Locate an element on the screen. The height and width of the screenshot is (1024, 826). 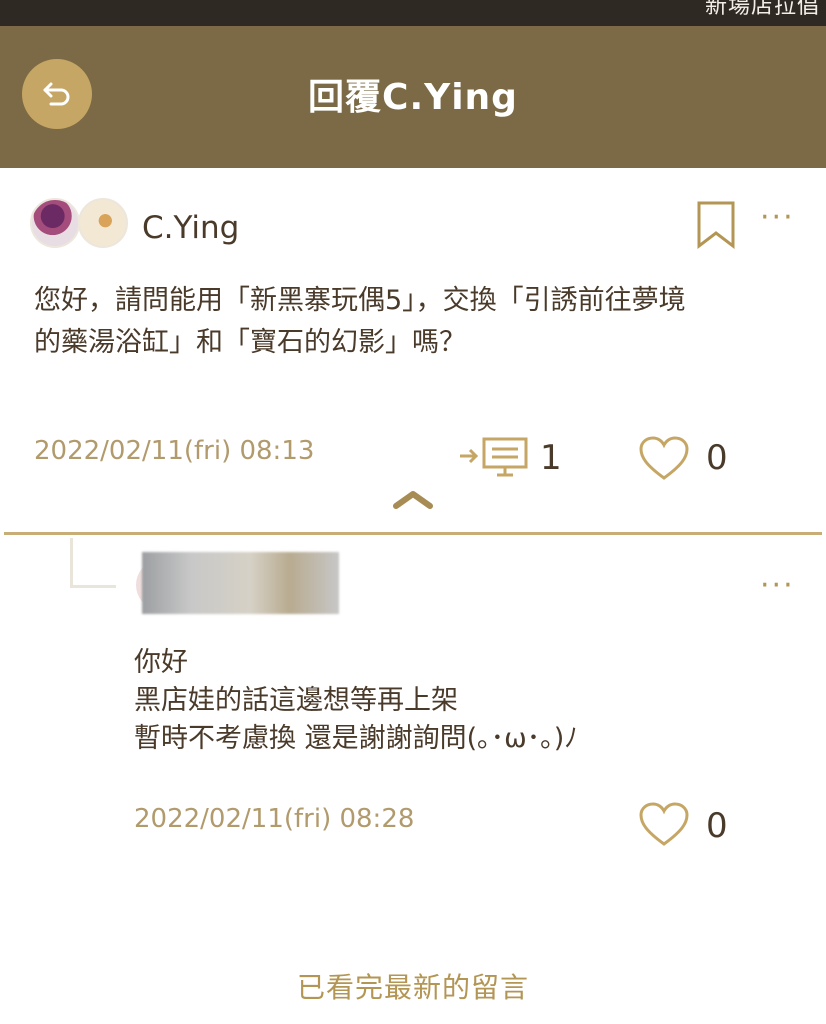
post-text-line: 您好，請問能用「新黑寨玩偶5」，交換「引誘前往夢境 is located at coordinates (360, 300).